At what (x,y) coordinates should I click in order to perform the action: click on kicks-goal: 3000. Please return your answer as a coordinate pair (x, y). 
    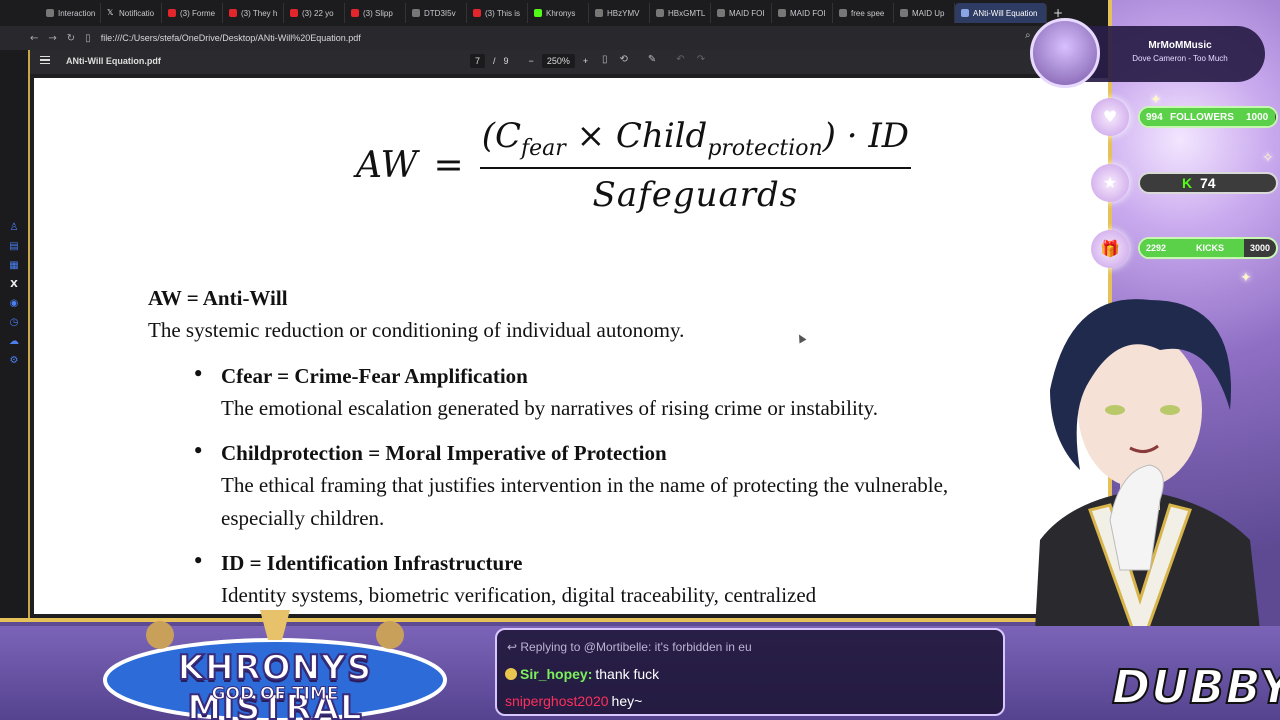
    Looking at the image, I should click on (1260, 248).